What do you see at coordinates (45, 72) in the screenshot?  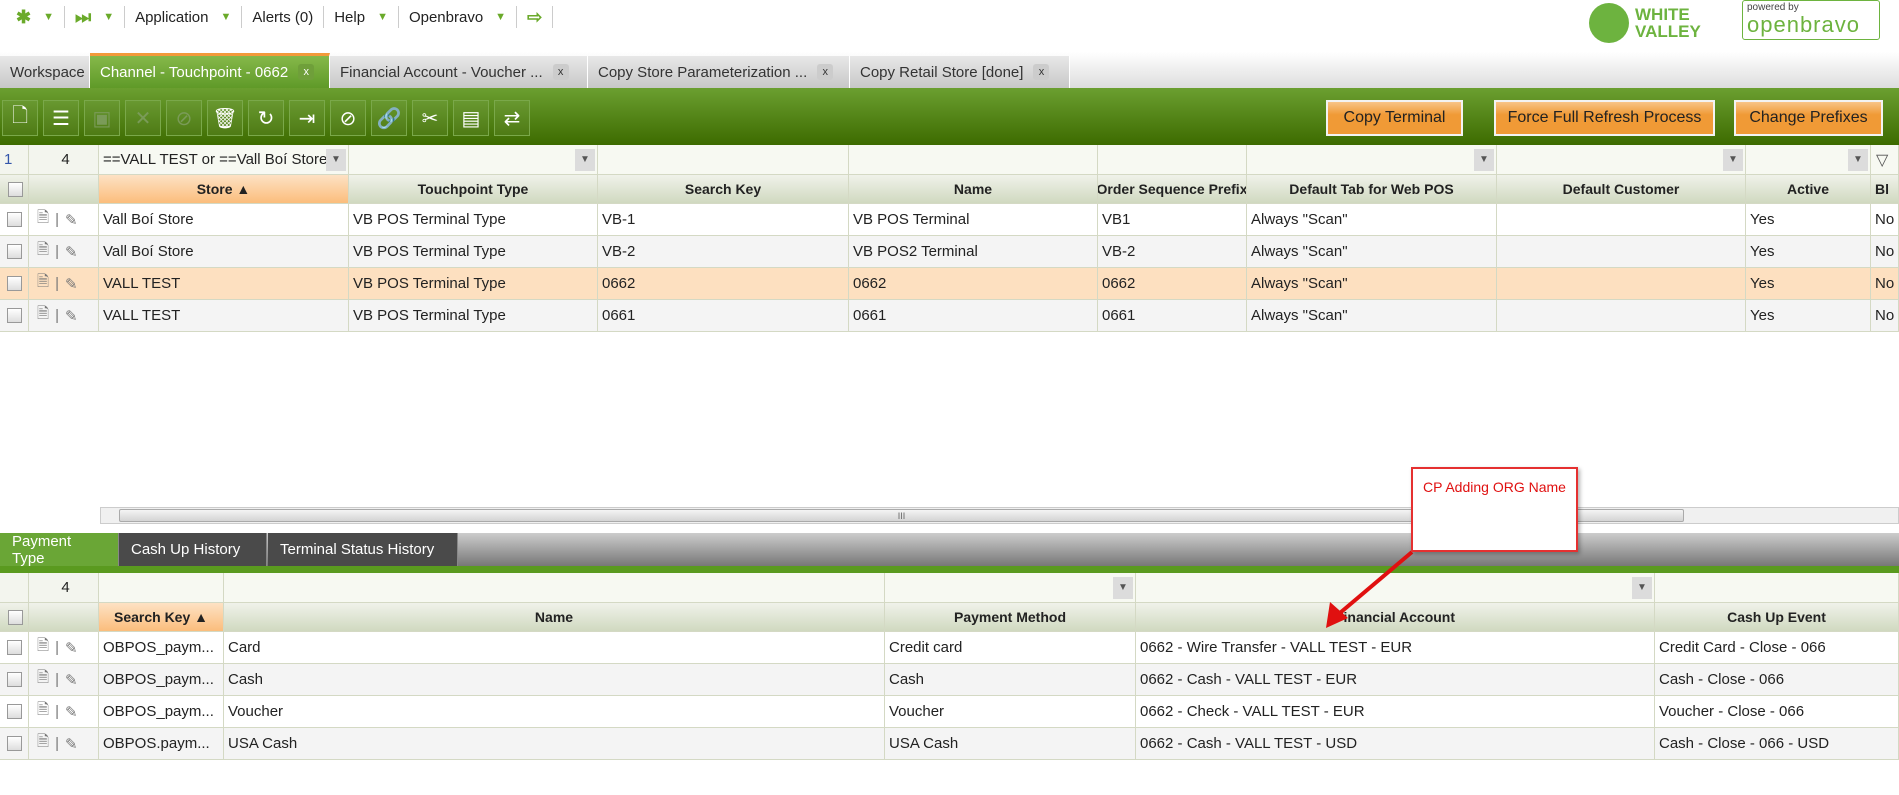 I see `tab-0: Workspace` at bounding box center [45, 72].